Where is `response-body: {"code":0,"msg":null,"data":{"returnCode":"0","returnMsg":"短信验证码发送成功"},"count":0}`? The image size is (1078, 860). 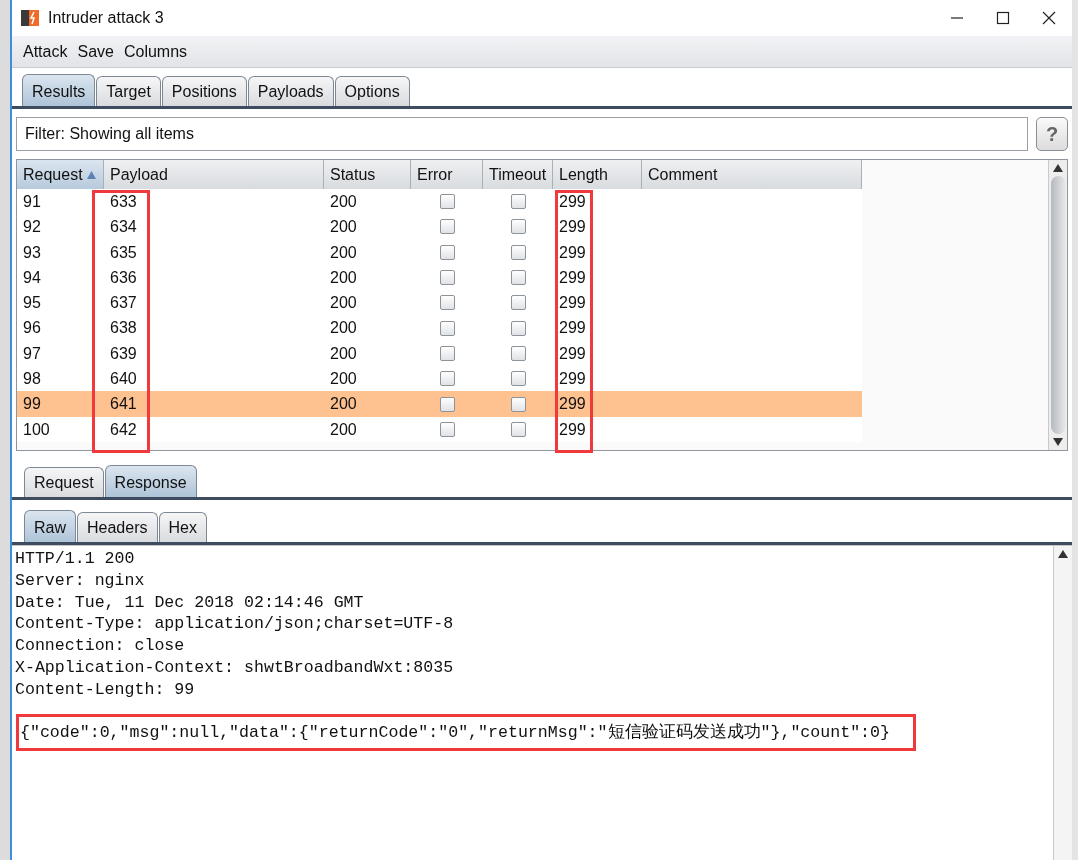
response-body: {"code":0,"msg":null,"data":{"returnCode":"0","returnMsg":"短信验证码发送成功"},"count":0} is located at coordinates (455, 732).